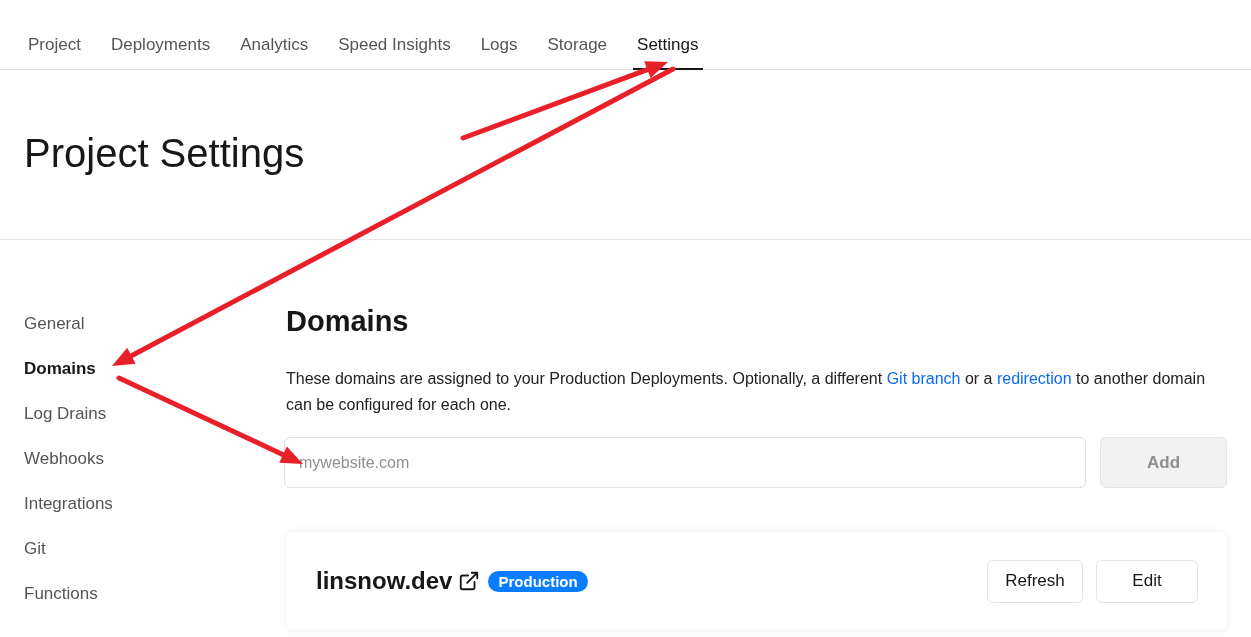  I want to click on sidebar-item: Log Drains, so click(65, 414).